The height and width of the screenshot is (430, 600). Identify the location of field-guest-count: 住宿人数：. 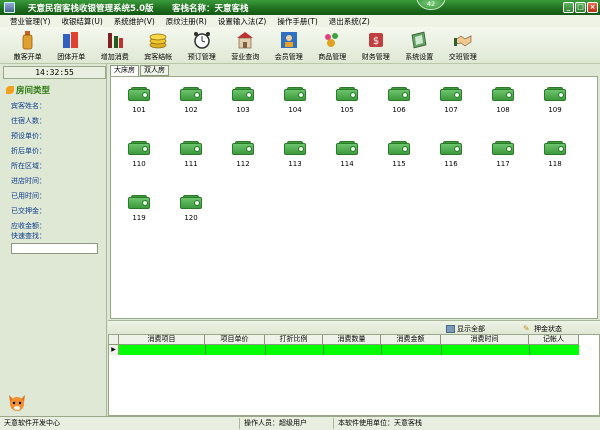
(28, 121).